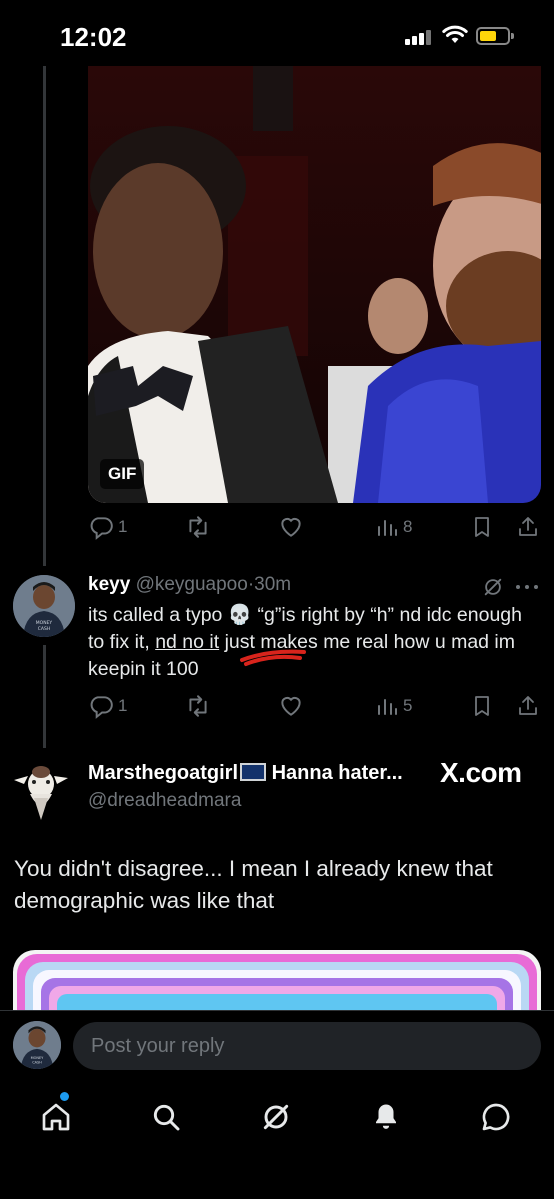  What do you see at coordinates (163, 773) in the screenshot?
I see `author-name-text: Marsthegoatgirl` at bounding box center [163, 773].